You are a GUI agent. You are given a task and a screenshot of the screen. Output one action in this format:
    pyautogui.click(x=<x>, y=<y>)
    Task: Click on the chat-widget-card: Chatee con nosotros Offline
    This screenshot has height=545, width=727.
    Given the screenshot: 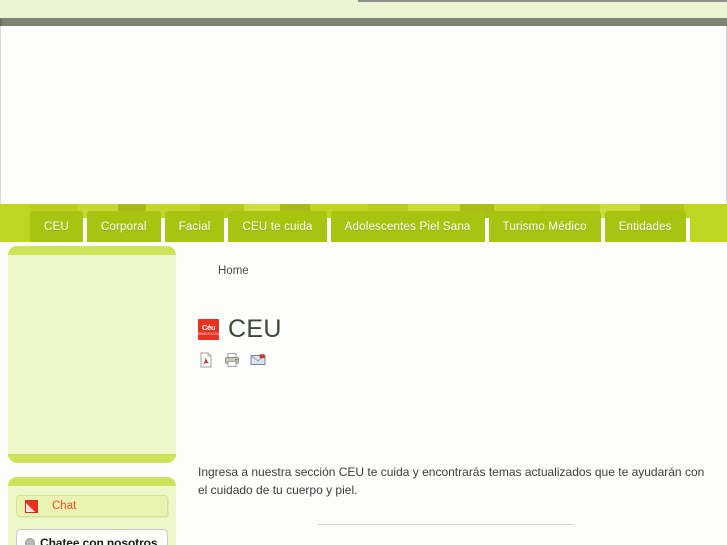 What is the action you would take?
    pyautogui.click(x=92, y=537)
    